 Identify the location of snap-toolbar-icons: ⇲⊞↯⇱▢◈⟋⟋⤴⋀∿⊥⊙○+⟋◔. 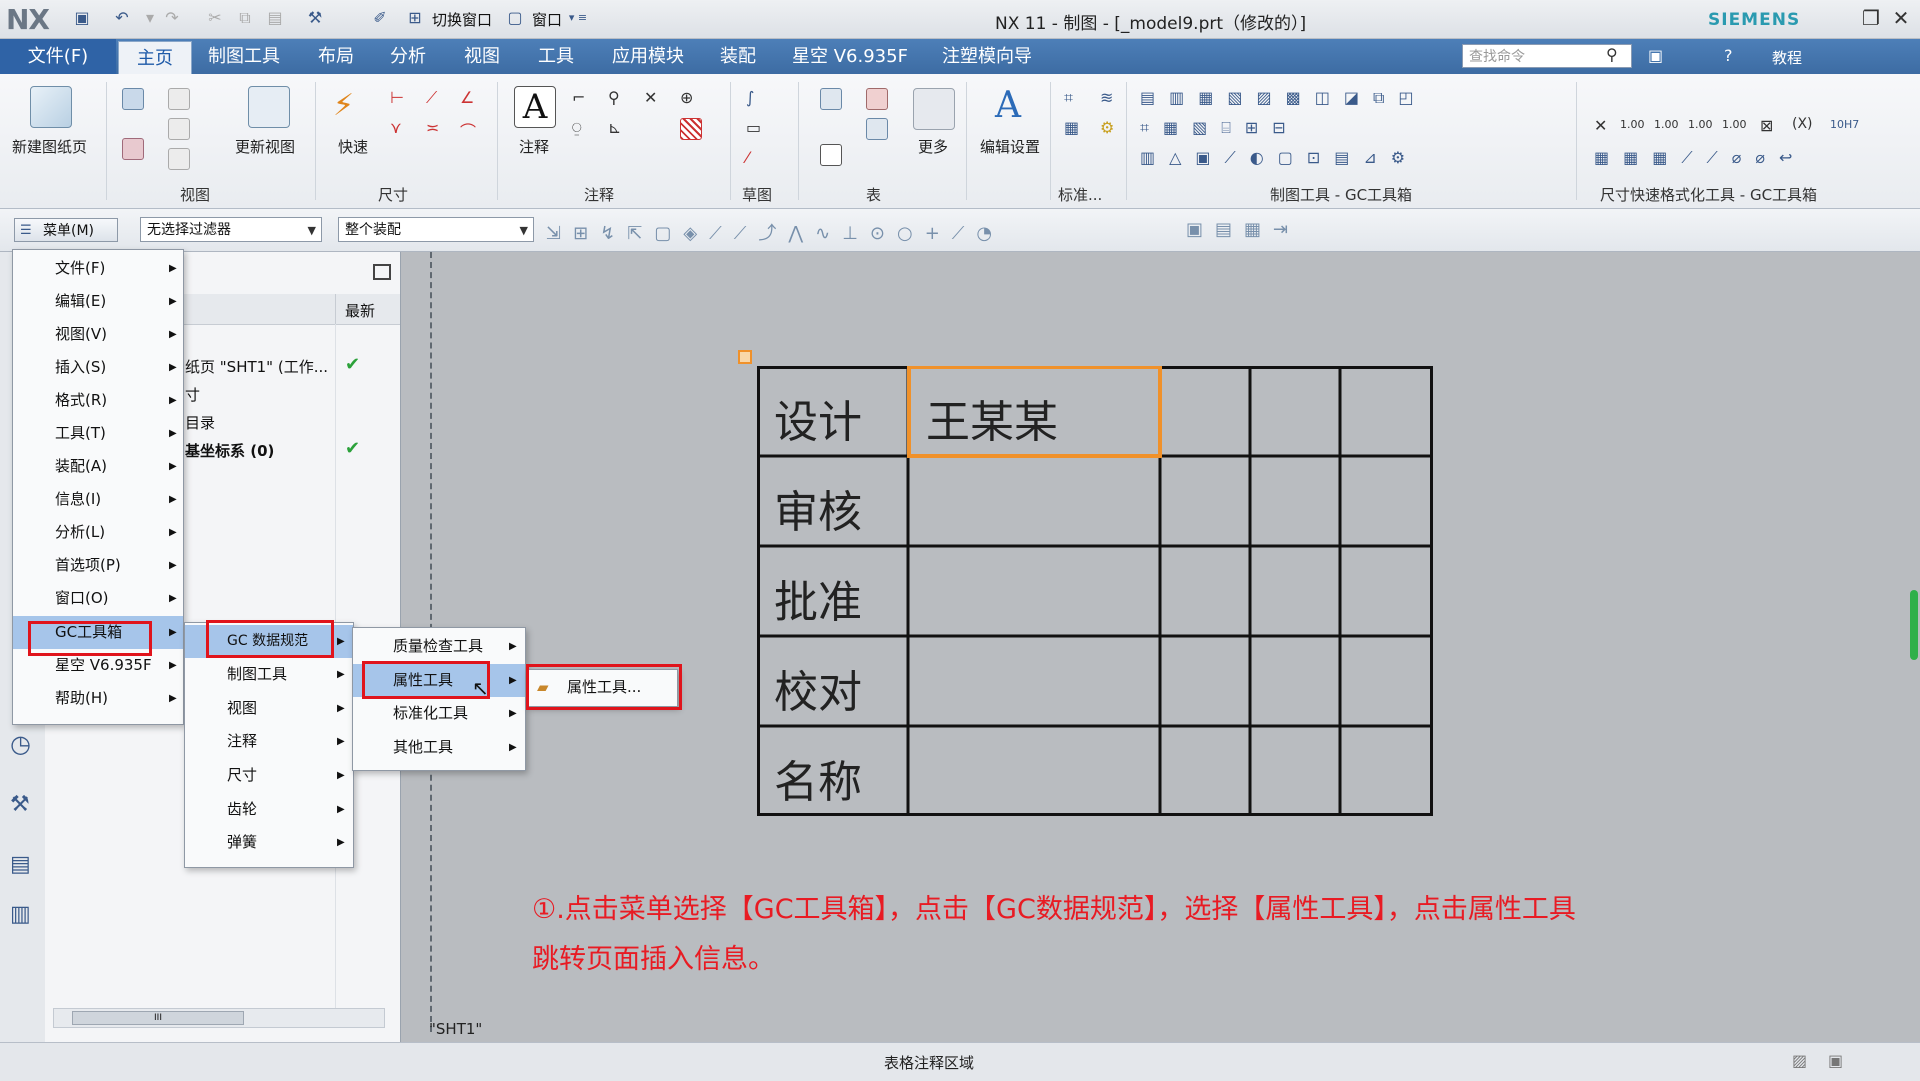
(916, 232).